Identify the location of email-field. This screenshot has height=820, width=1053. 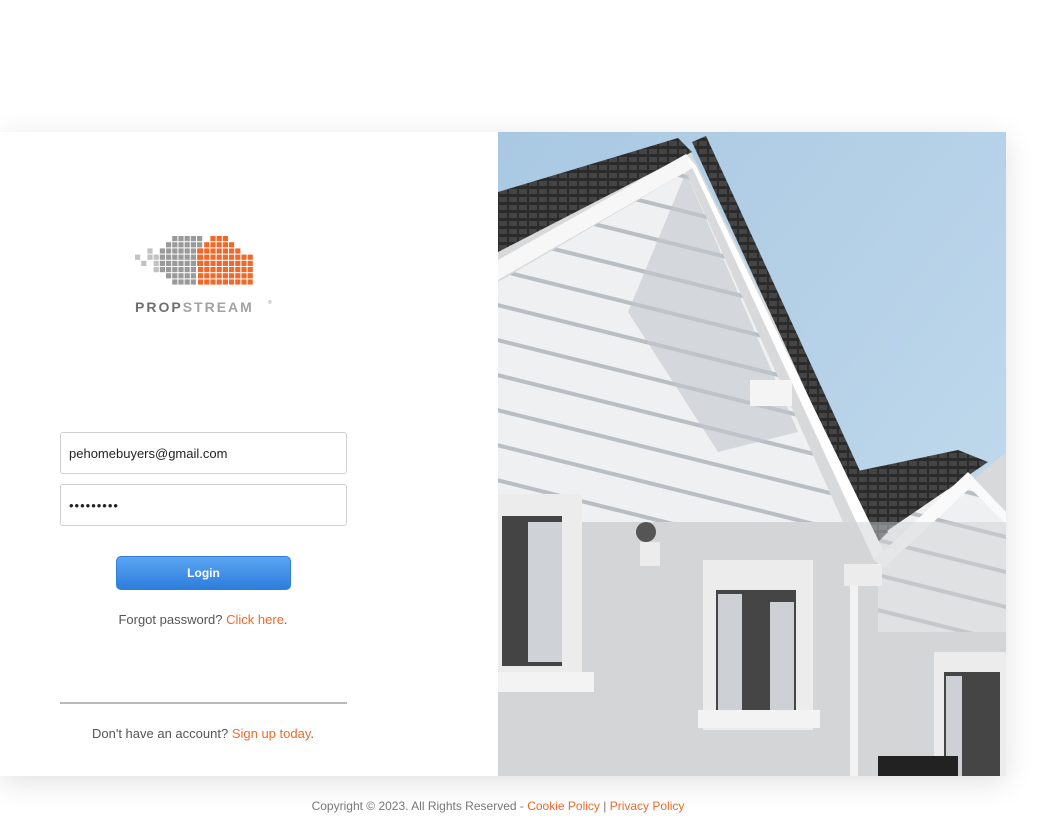
(203, 453).